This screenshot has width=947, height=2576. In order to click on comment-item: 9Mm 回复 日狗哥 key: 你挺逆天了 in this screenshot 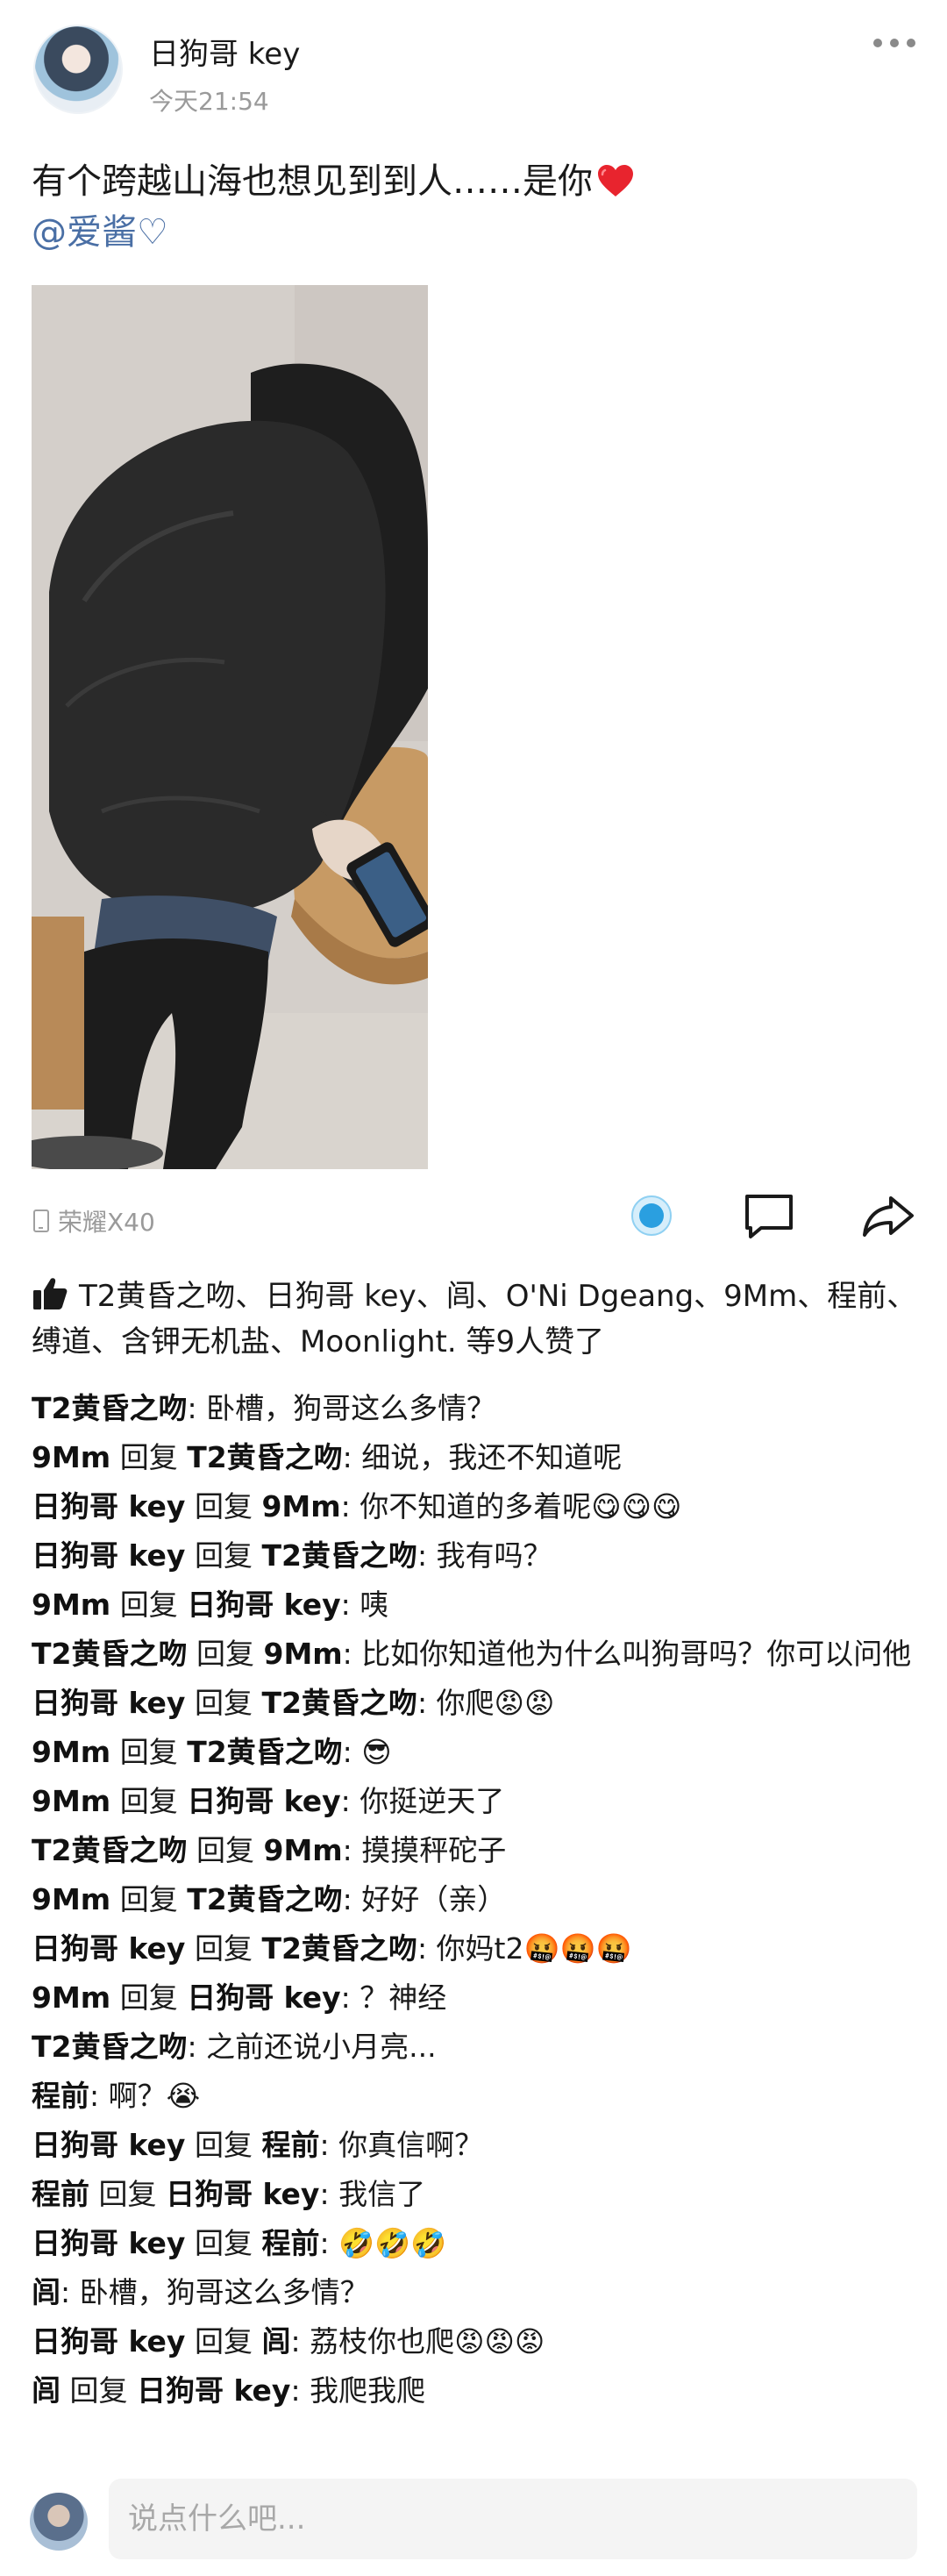, I will do `click(475, 1802)`.